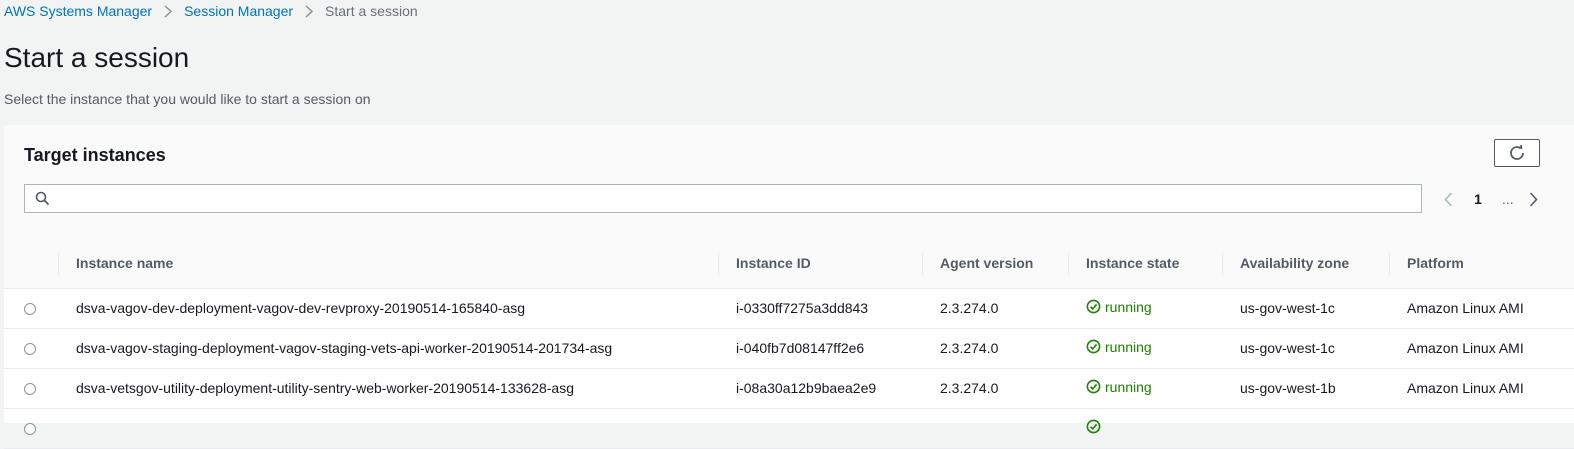 The height and width of the screenshot is (449, 1574). I want to click on select-column-header, so click(31, 264).